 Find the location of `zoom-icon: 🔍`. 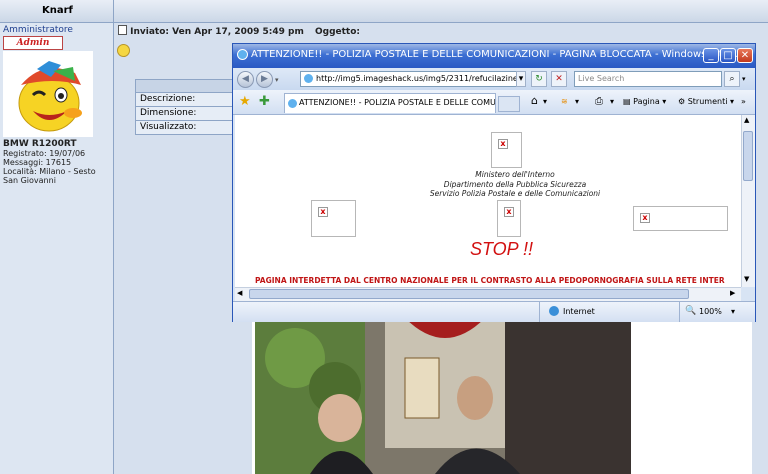

zoom-icon: 🔍 is located at coordinates (690, 311).